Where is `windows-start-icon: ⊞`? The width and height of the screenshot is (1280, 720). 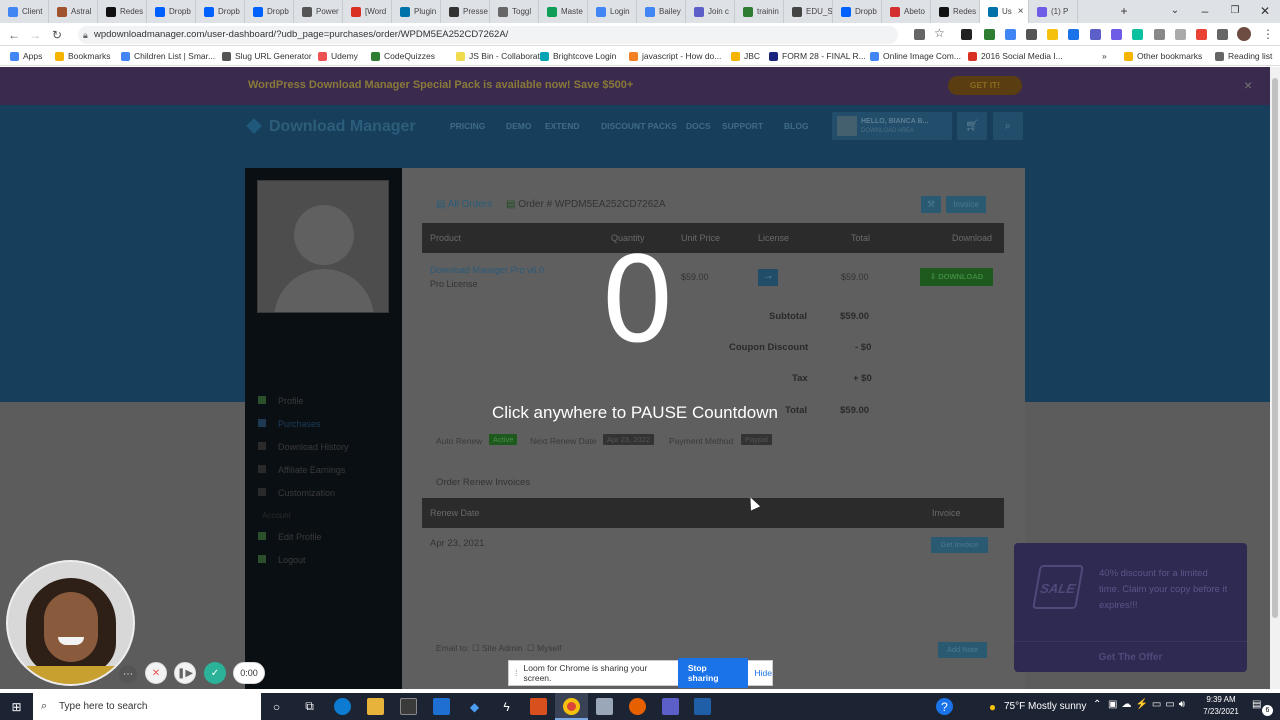 windows-start-icon: ⊞ is located at coordinates (16, 706).